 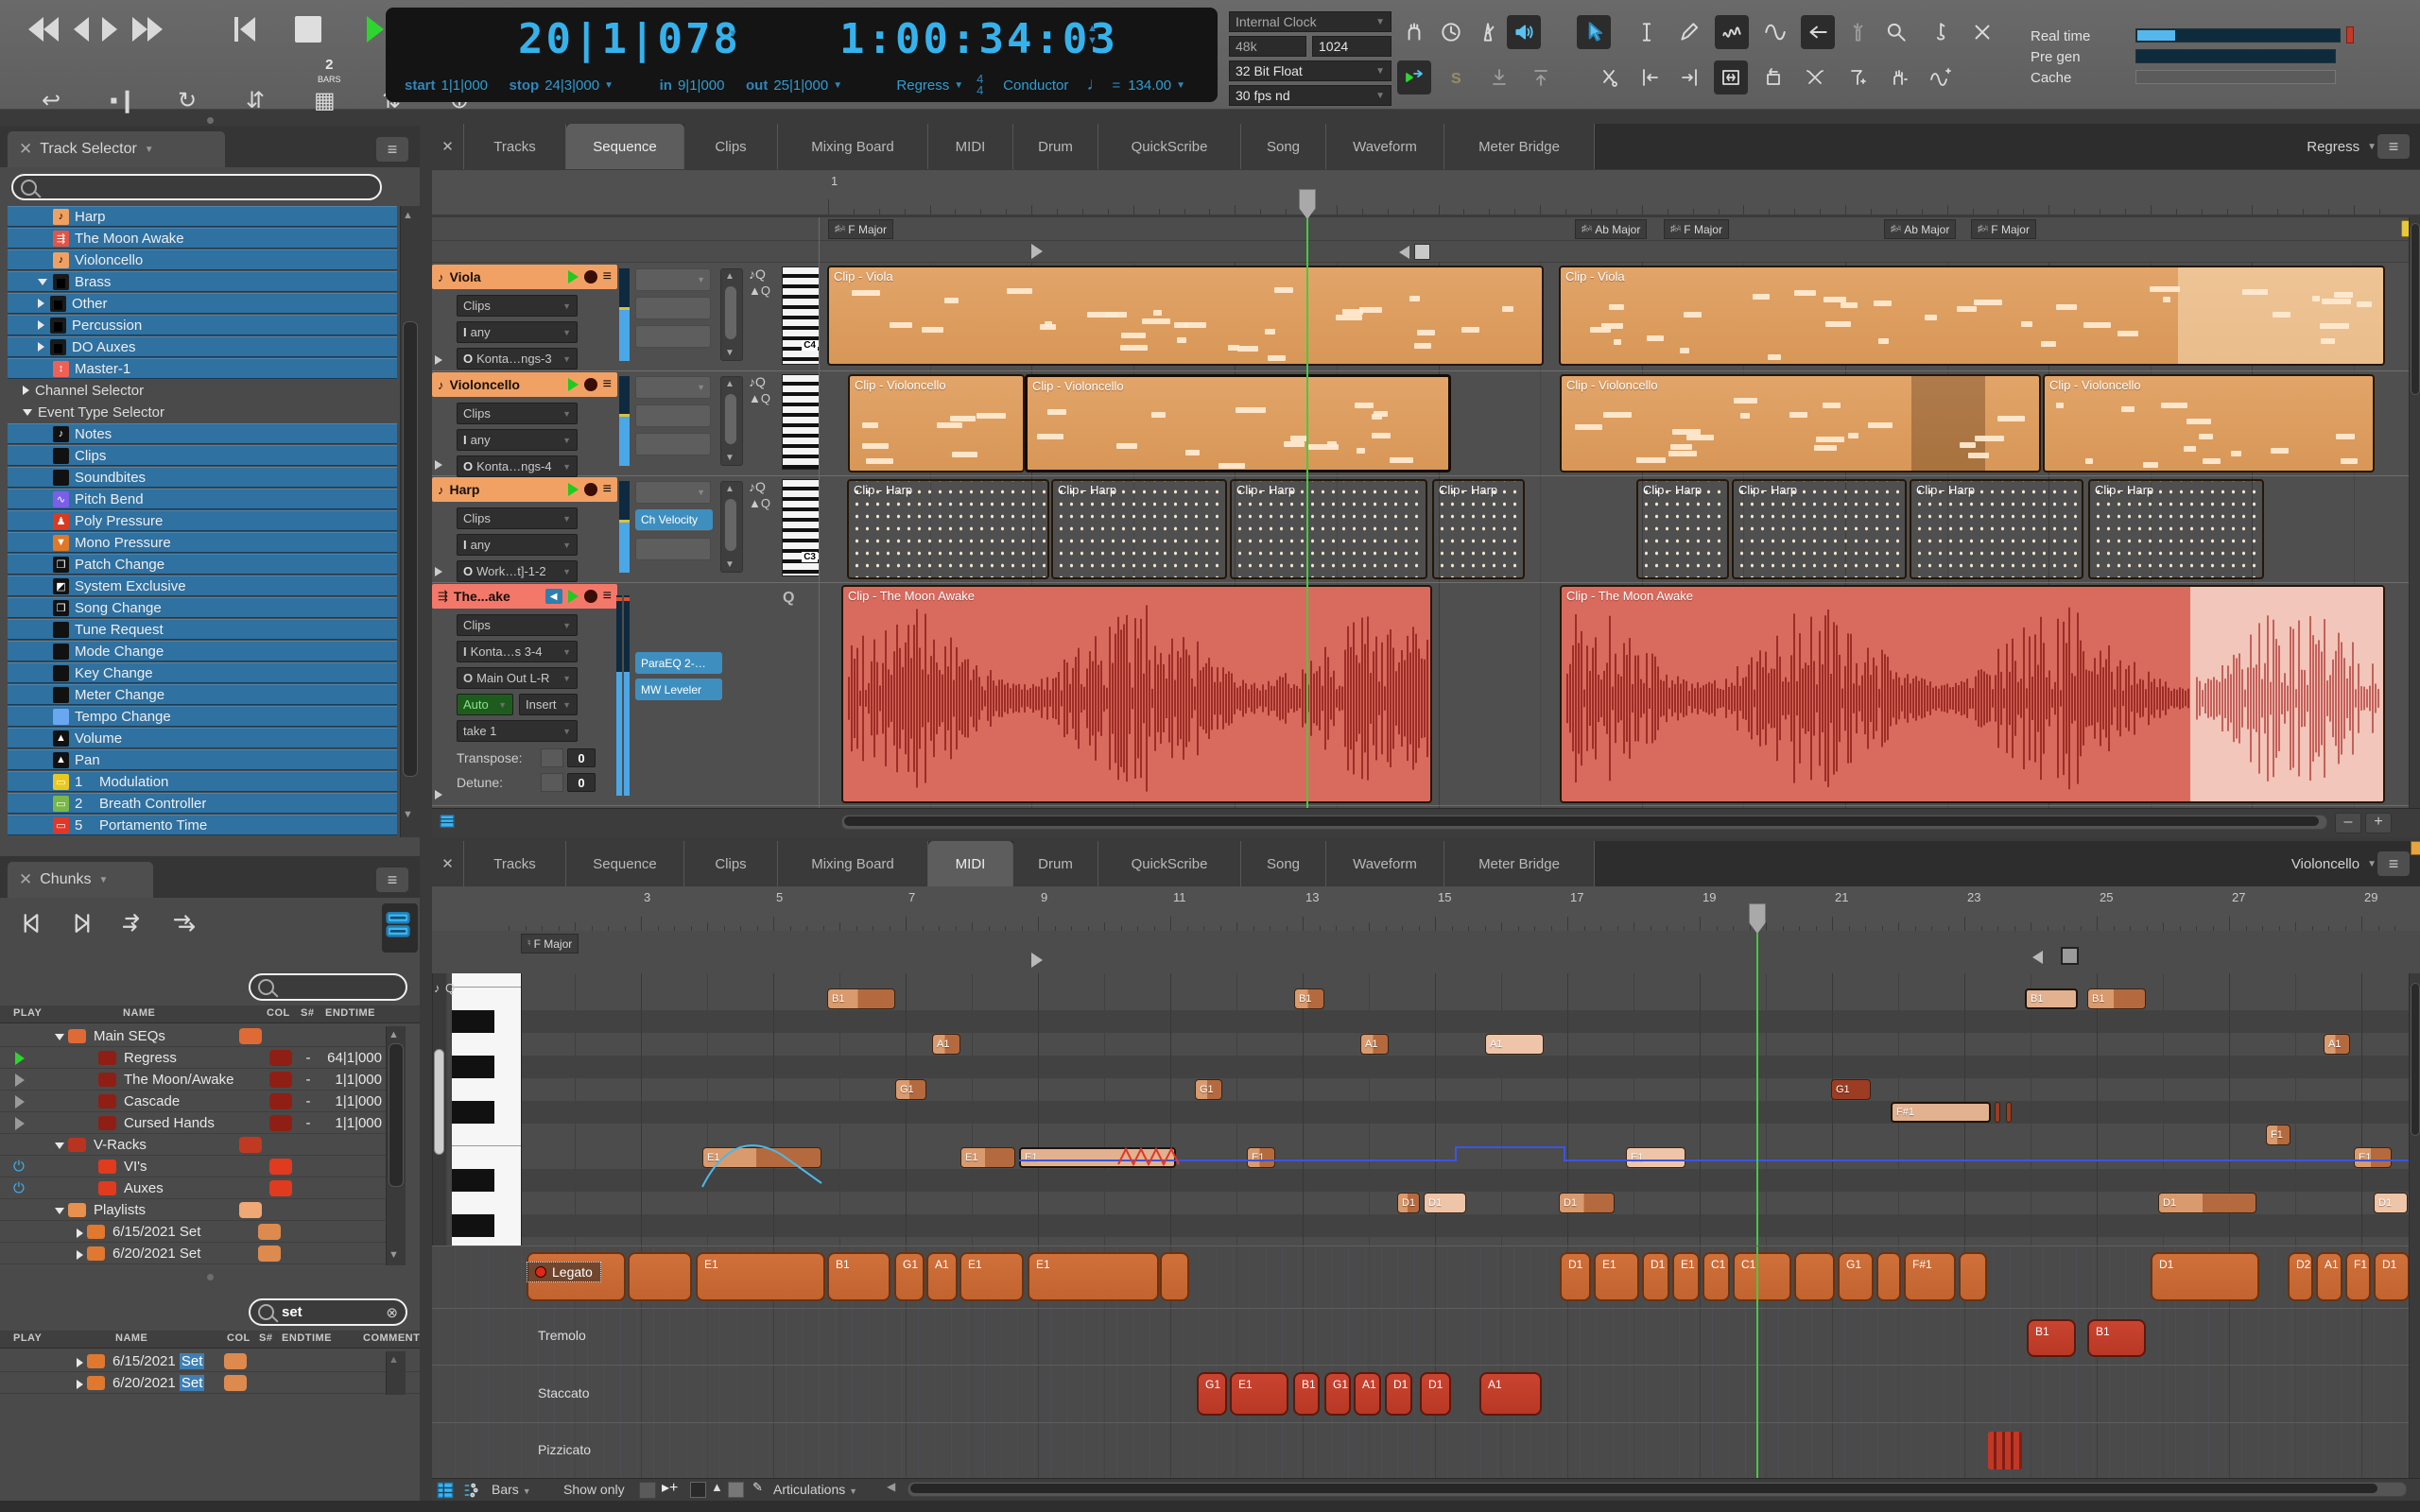 I want to click on clip-the-moon-awake: Clip - The Moon Awake, so click(x=1136, y=694).